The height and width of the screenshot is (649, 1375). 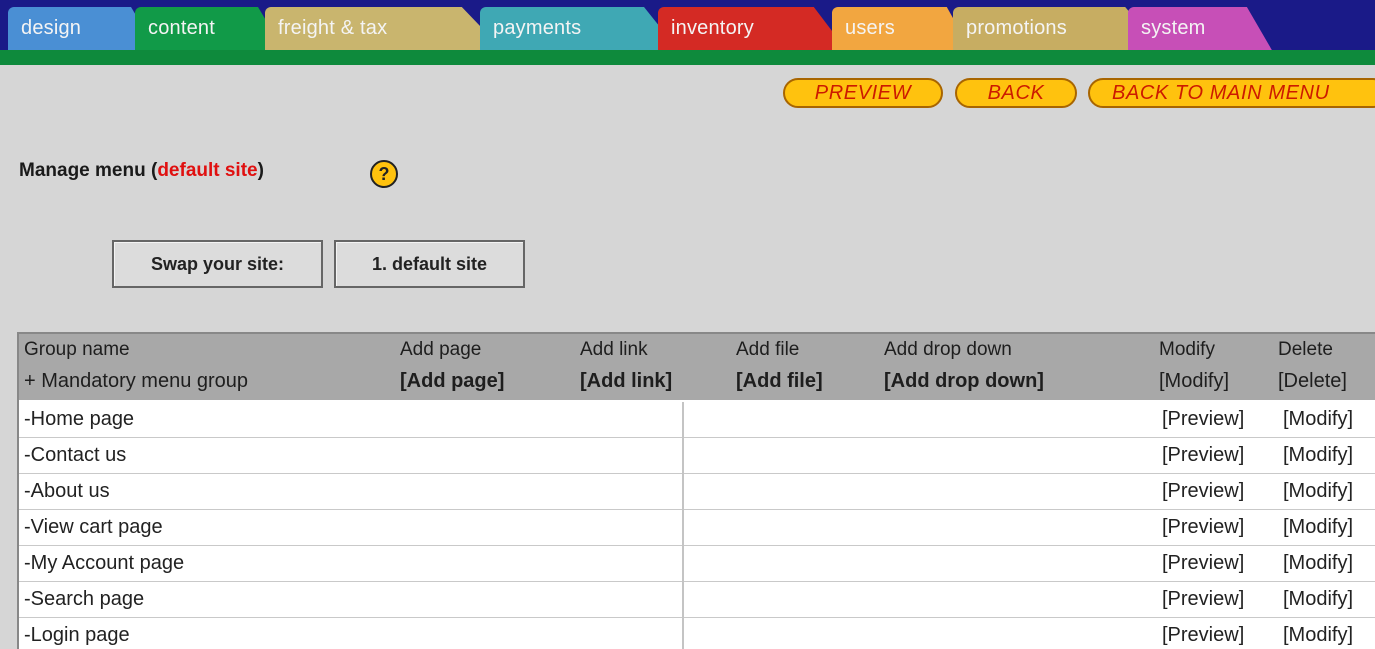 I want to click on add-page-link: [Add page], so click(x=452, y=381).